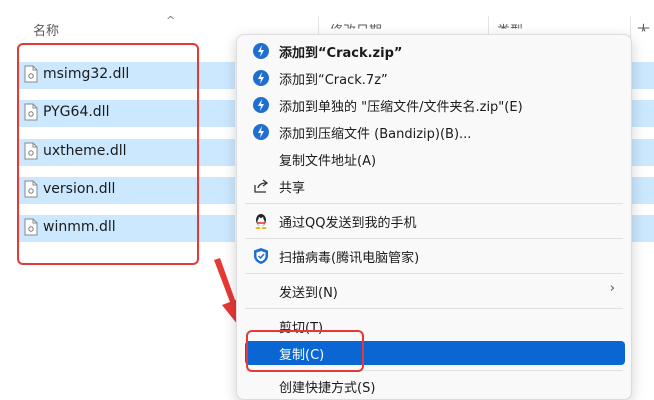 This screenshot has height=400, width=654. Describe the element at coordinates (308, 293) in the screenshot. I see `menu-item-label: 发送到(N)` at that location.